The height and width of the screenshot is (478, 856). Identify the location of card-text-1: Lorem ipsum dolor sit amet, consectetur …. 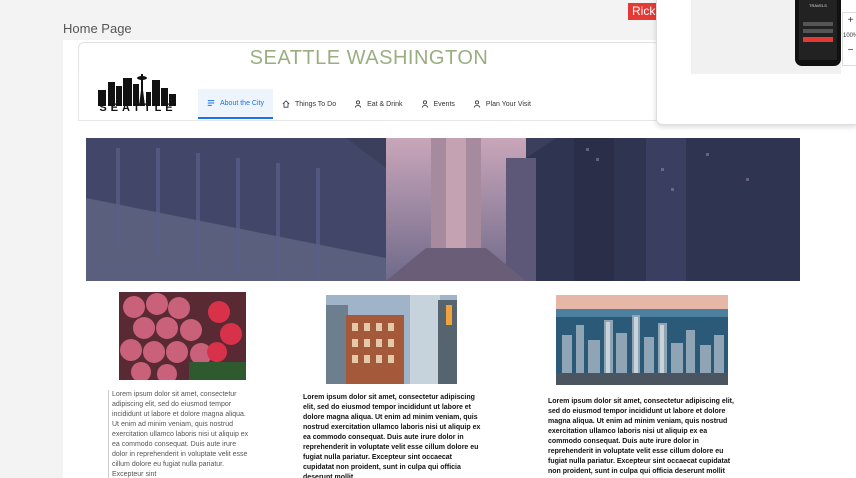
(180, 434).